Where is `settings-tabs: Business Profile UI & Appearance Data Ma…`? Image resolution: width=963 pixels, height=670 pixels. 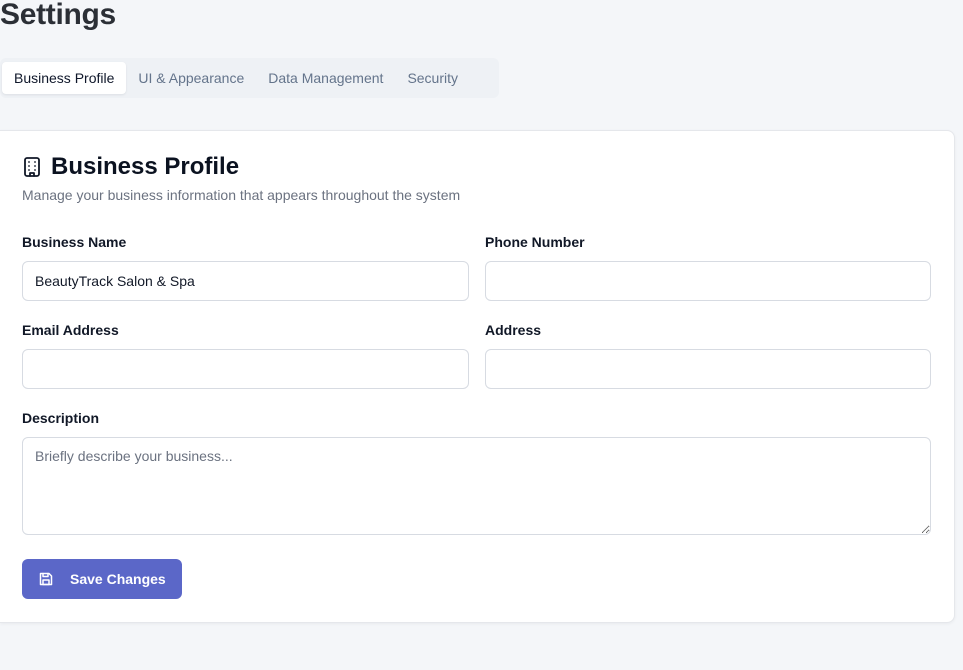
settings-tabs: Business Profile UI & Appearance Data Ma… is located at coordinates (249, 78).